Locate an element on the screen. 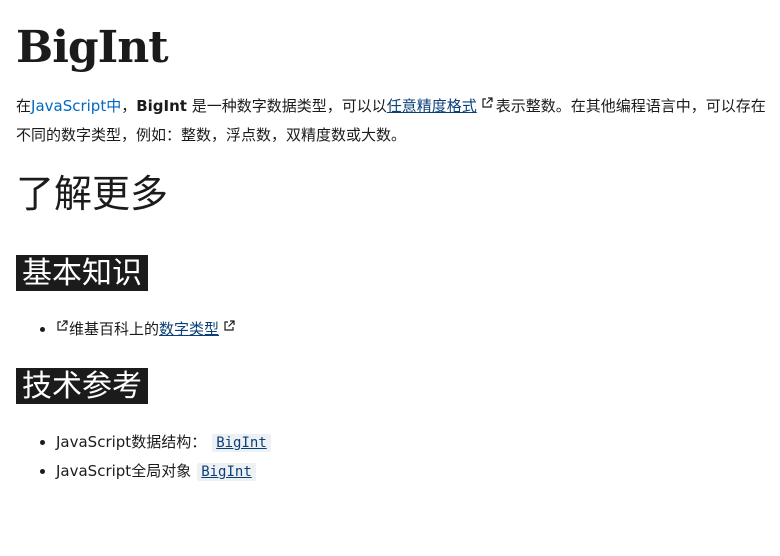 Image resolution: width=780 pixels, height=556 pixels. learn-more-heading: 了解更多 is located at coordinates (92, 194).